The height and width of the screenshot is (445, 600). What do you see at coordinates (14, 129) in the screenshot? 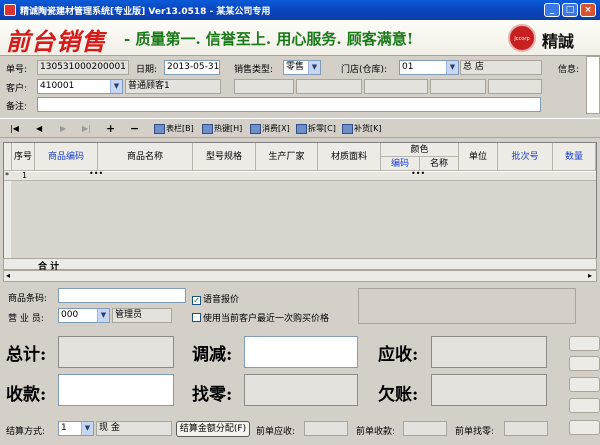
I see `first-record-icon: |◀` at bounding box center [14, 129].